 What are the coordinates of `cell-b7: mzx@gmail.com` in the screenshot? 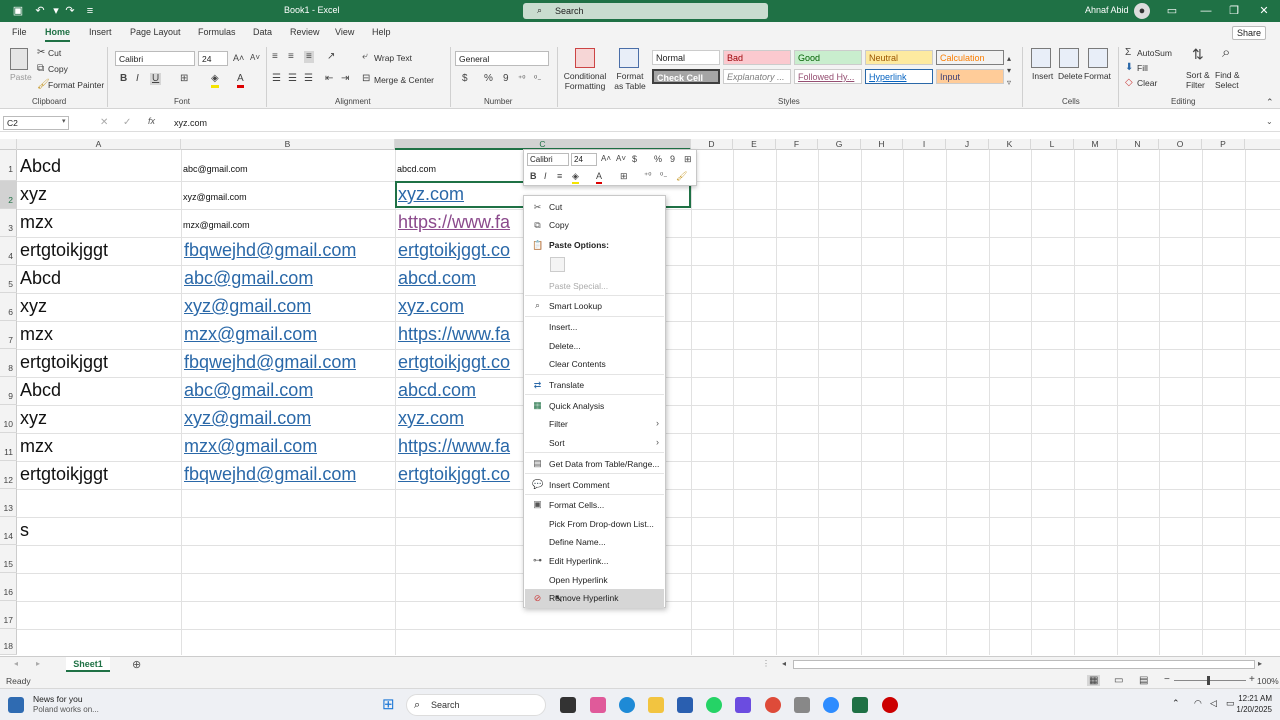 It's located at (250, 334).